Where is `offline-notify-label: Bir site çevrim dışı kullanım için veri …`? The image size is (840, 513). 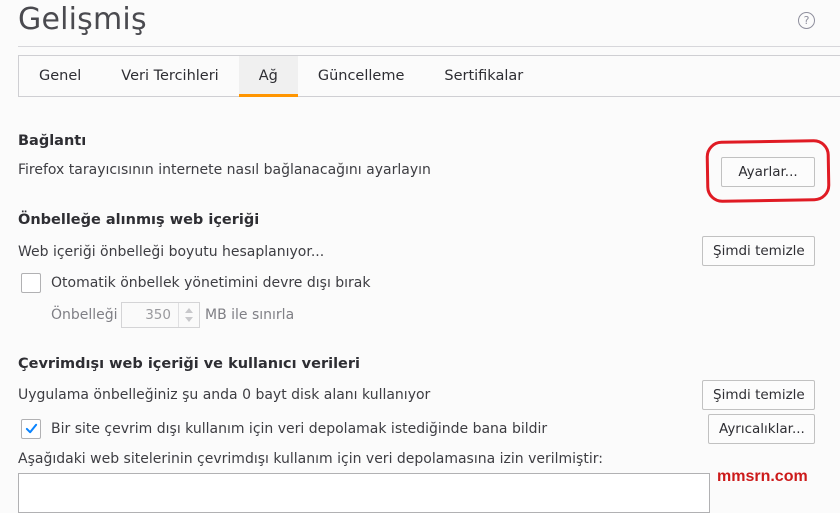 offline-notify-label: Bir site çevrim dışı kullanım için veri … is located at coordinates (299, 429).